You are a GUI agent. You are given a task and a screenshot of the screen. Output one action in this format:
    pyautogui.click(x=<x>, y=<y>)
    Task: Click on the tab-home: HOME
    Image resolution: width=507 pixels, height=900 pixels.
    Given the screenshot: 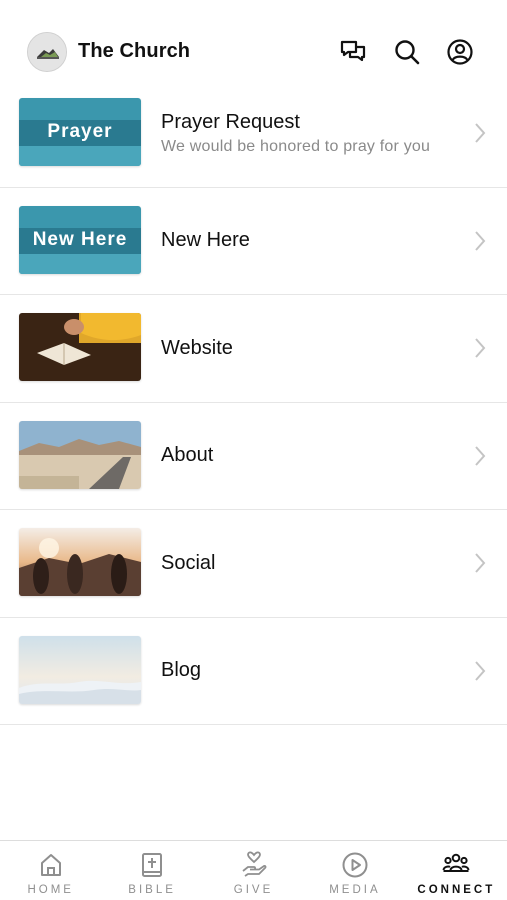 What is the action you would take?
    pyautogui.click(x=50, y=870)
    